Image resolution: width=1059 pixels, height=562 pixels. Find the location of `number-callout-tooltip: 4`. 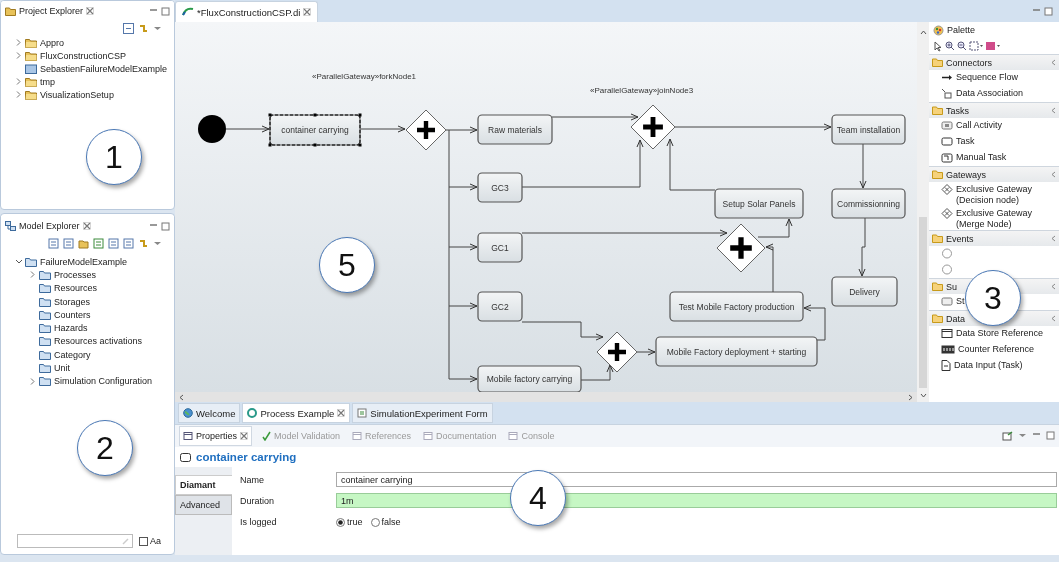

number-callout-tooltip: 4 is located at coordinates (538, 498).